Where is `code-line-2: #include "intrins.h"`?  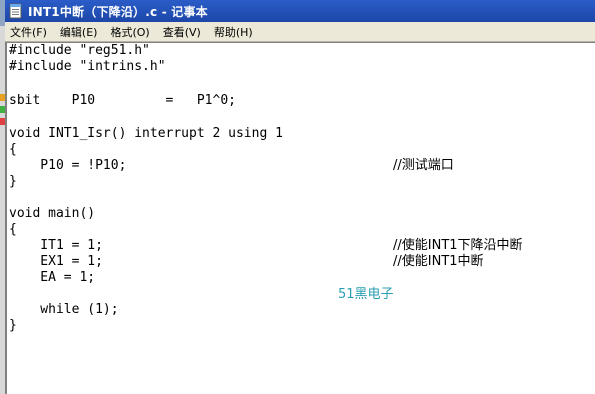 code-line-2: #include "intrins.h" is located at coordinates (87, 66).